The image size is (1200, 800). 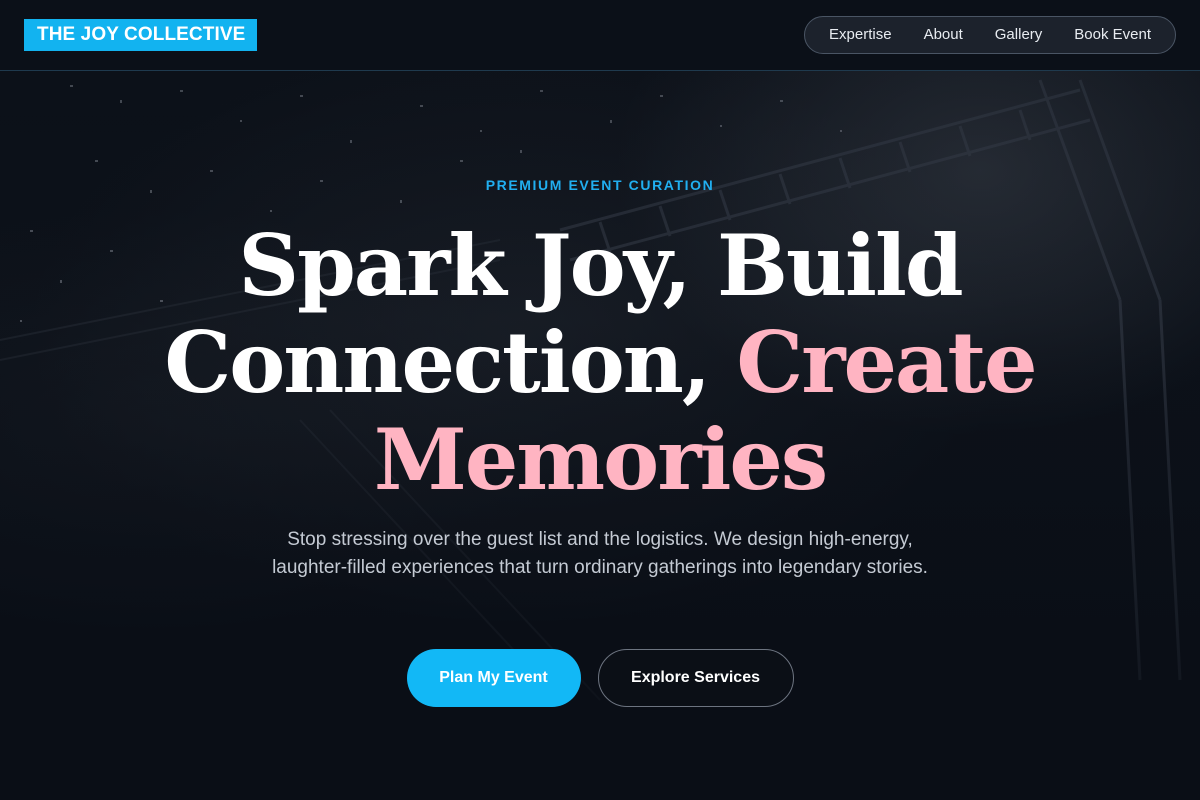 I want to click on nav-item-expertise: Expertise, so click(x=860, y=35).